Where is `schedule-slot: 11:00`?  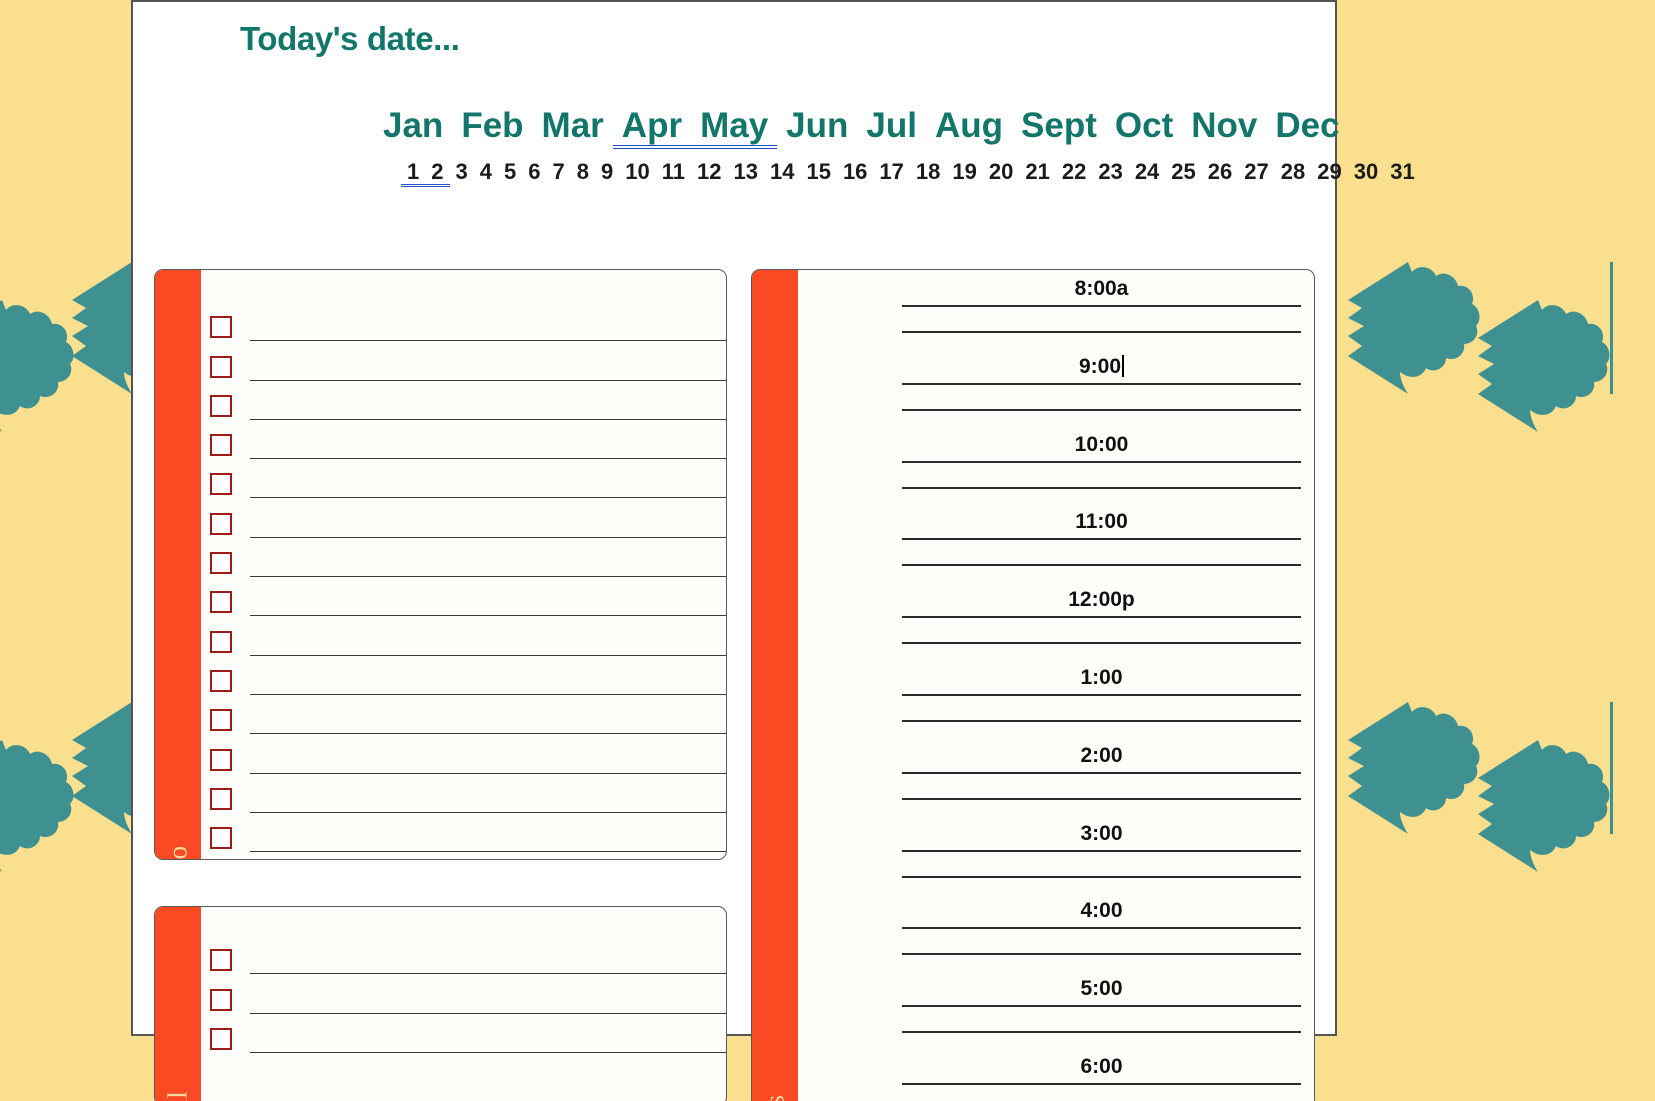
schedule-slot: 11:00 is located at coordinates (1056, 546).